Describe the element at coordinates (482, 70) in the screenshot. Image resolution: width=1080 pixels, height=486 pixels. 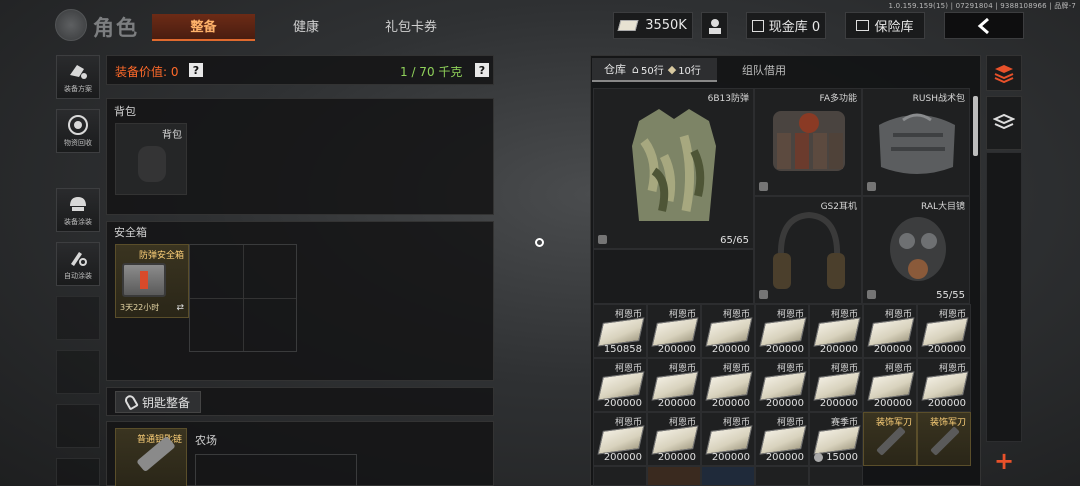
I see `weight-help-icon: ?` at that location.